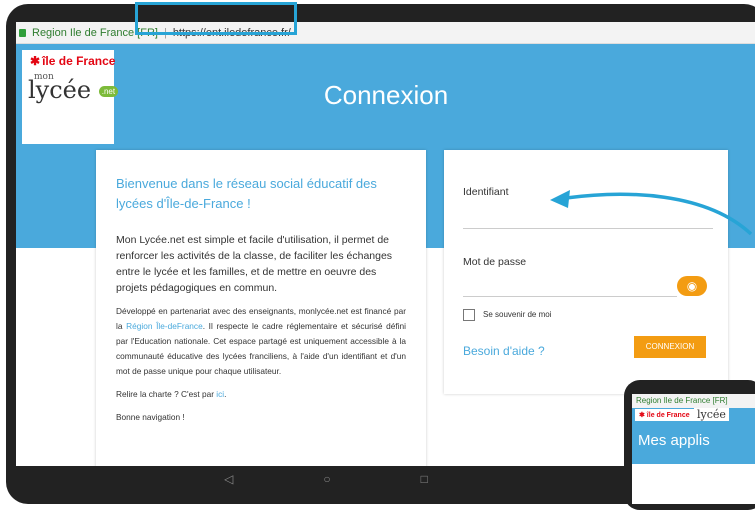 The image size is (755, 510). I want to click on help-link: Besoin d'aide ?, so click(504, 351).